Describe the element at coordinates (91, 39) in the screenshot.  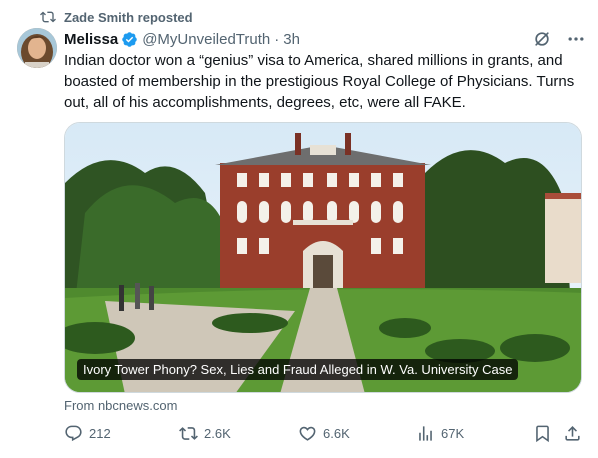
I see `author-name: Melissa` at that location.